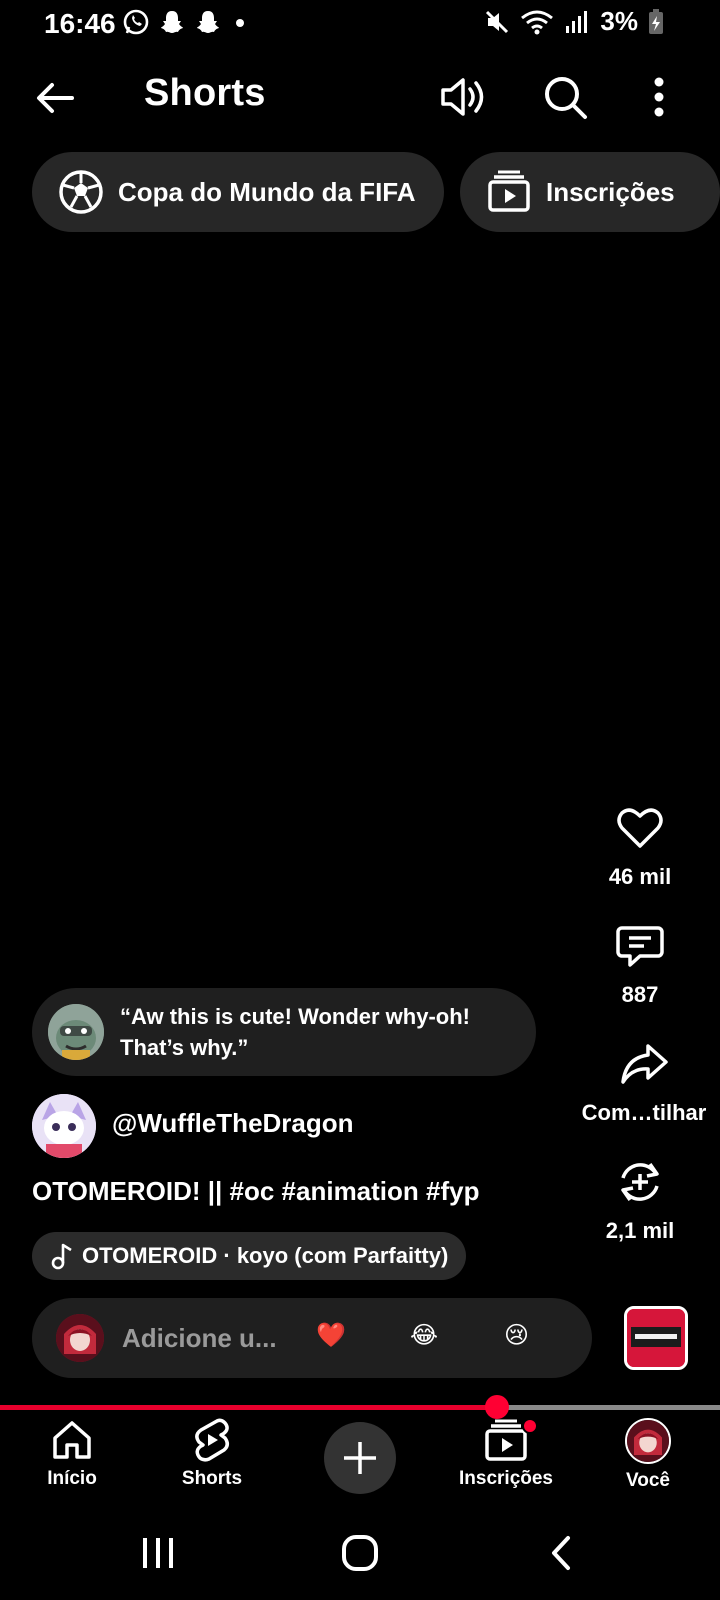 The height and width of the screenshot is (1600, 720). What do you see at coordinates (640, 994) in the screenshot?
I see `comment-count: 887` at bounding box center [640, 994].